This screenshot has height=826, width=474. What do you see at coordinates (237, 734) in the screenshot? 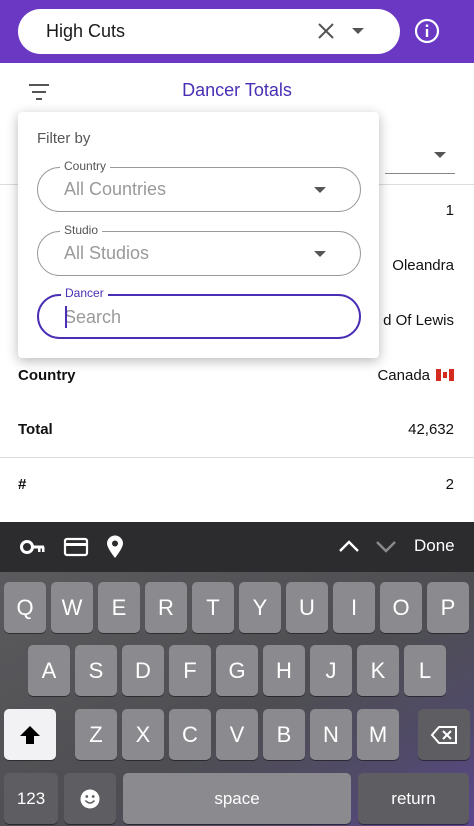
I see `key-v: V` at bounding box center [237, 734].